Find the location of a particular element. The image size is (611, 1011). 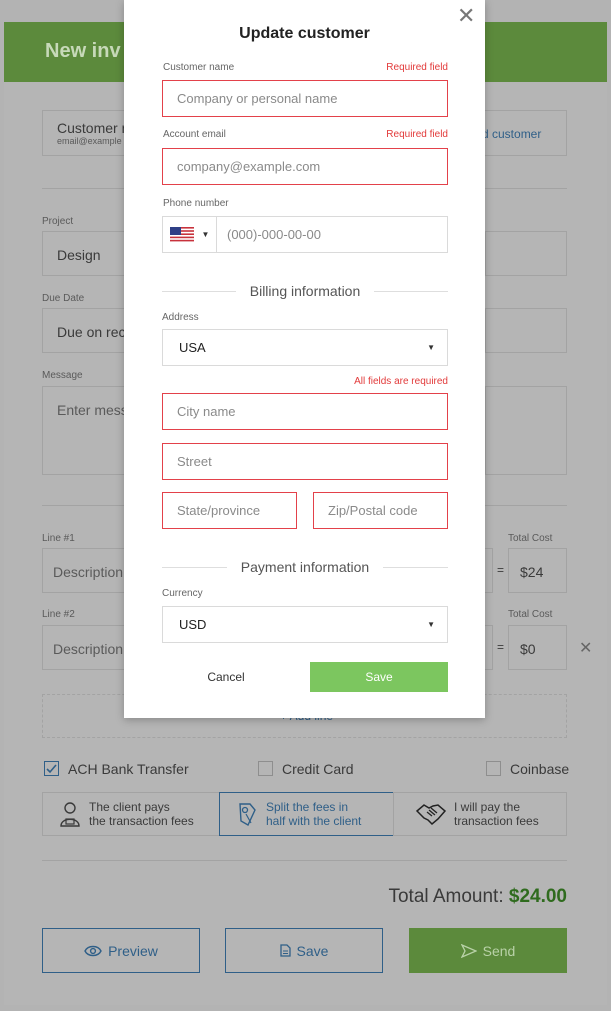

cancel-button: Cancel is located at coordinates (226, 677).